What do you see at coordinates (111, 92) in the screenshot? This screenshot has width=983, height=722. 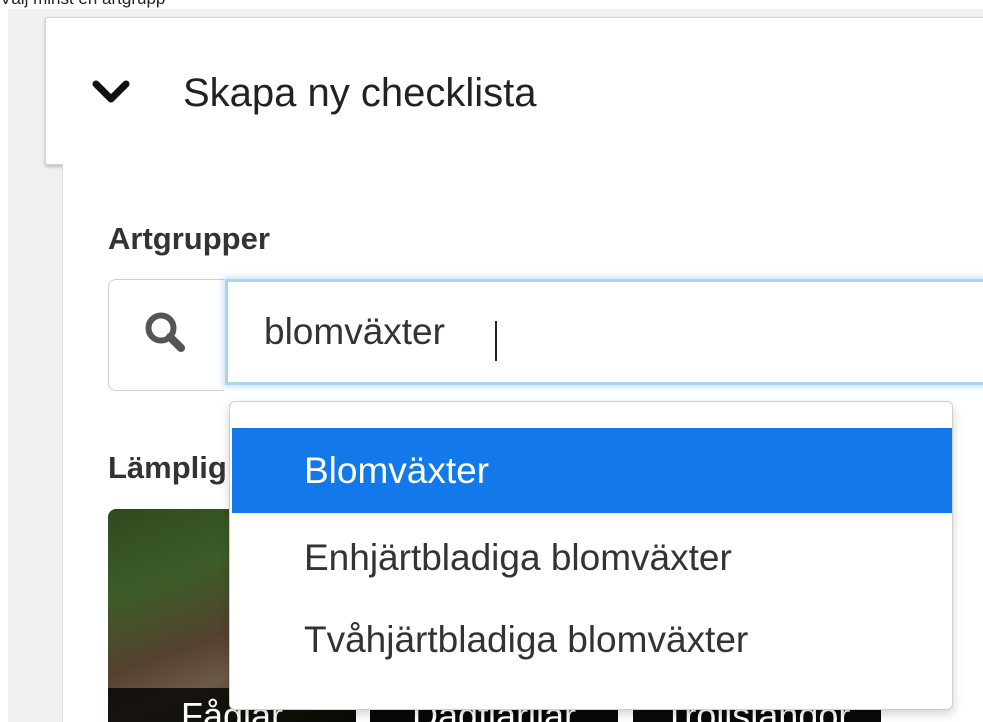 I see `chevron-down-icon` at bounding box center [111, 92].